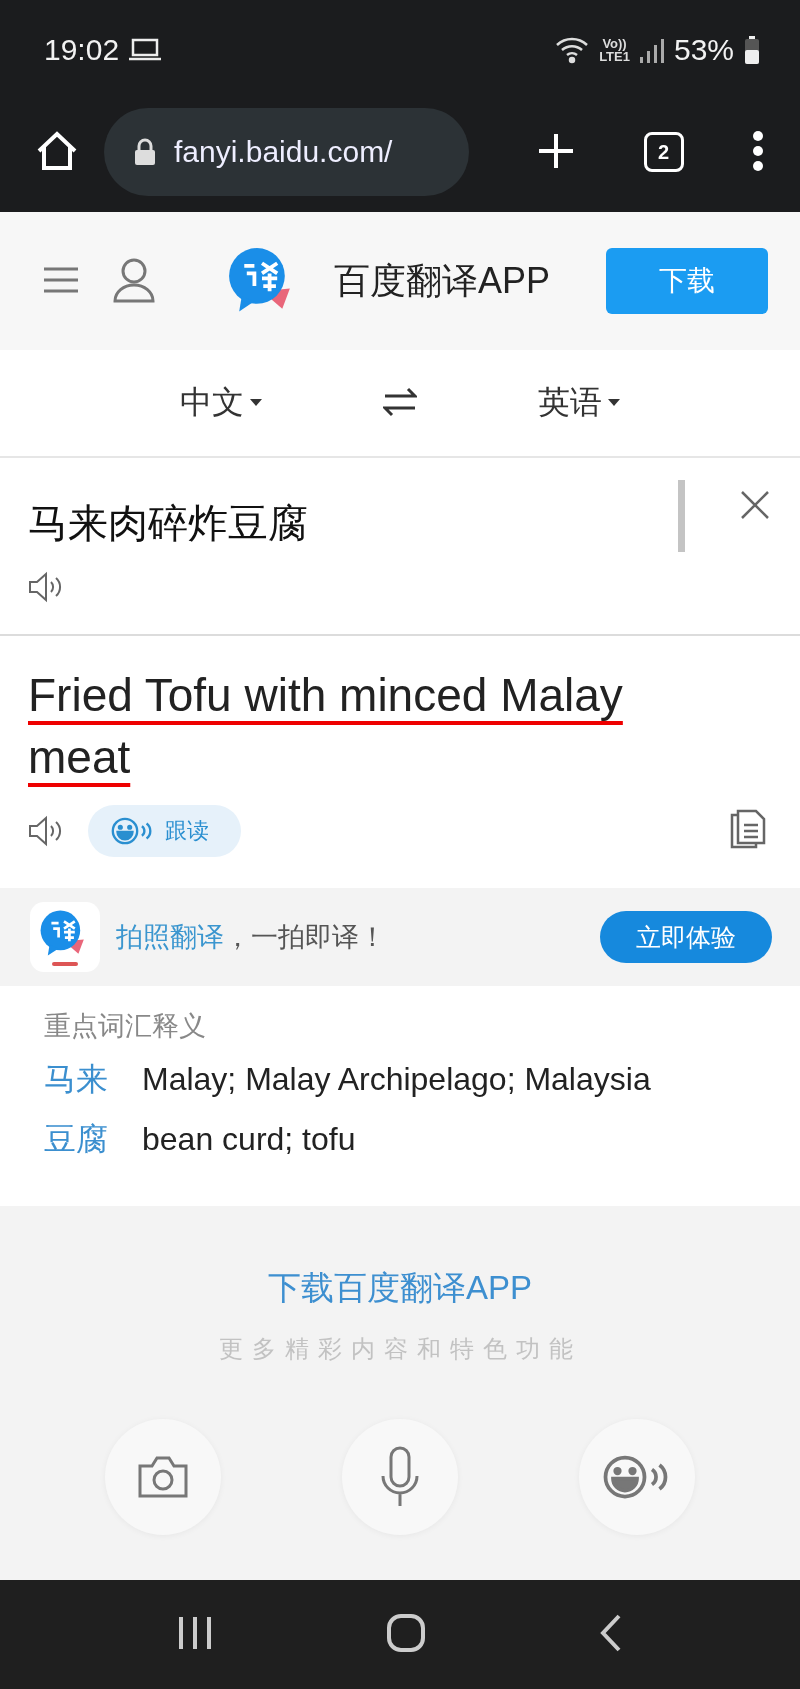 The height and width of the screenshot is (1689, 800). I want to click on banner-text: 拍照翻译，一拍即译！, so click(251, 937).